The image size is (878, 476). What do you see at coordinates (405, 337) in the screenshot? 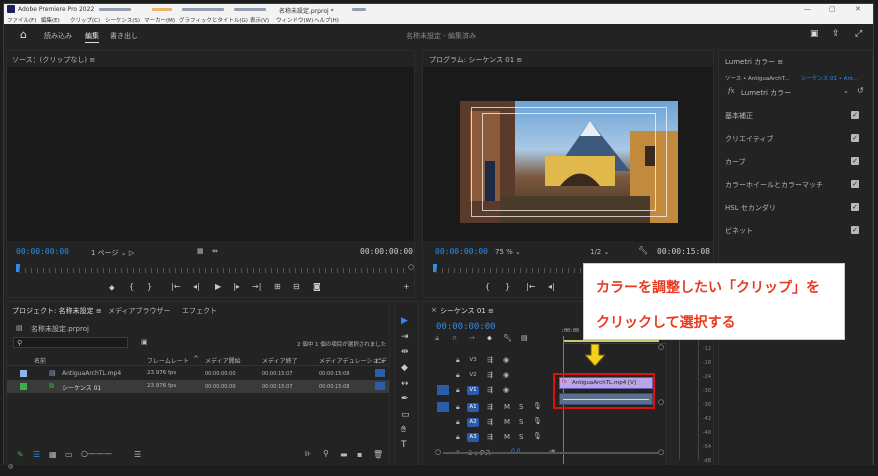
I see `track-select-tool-icon: ⇥` at bounding box center [405, 337].